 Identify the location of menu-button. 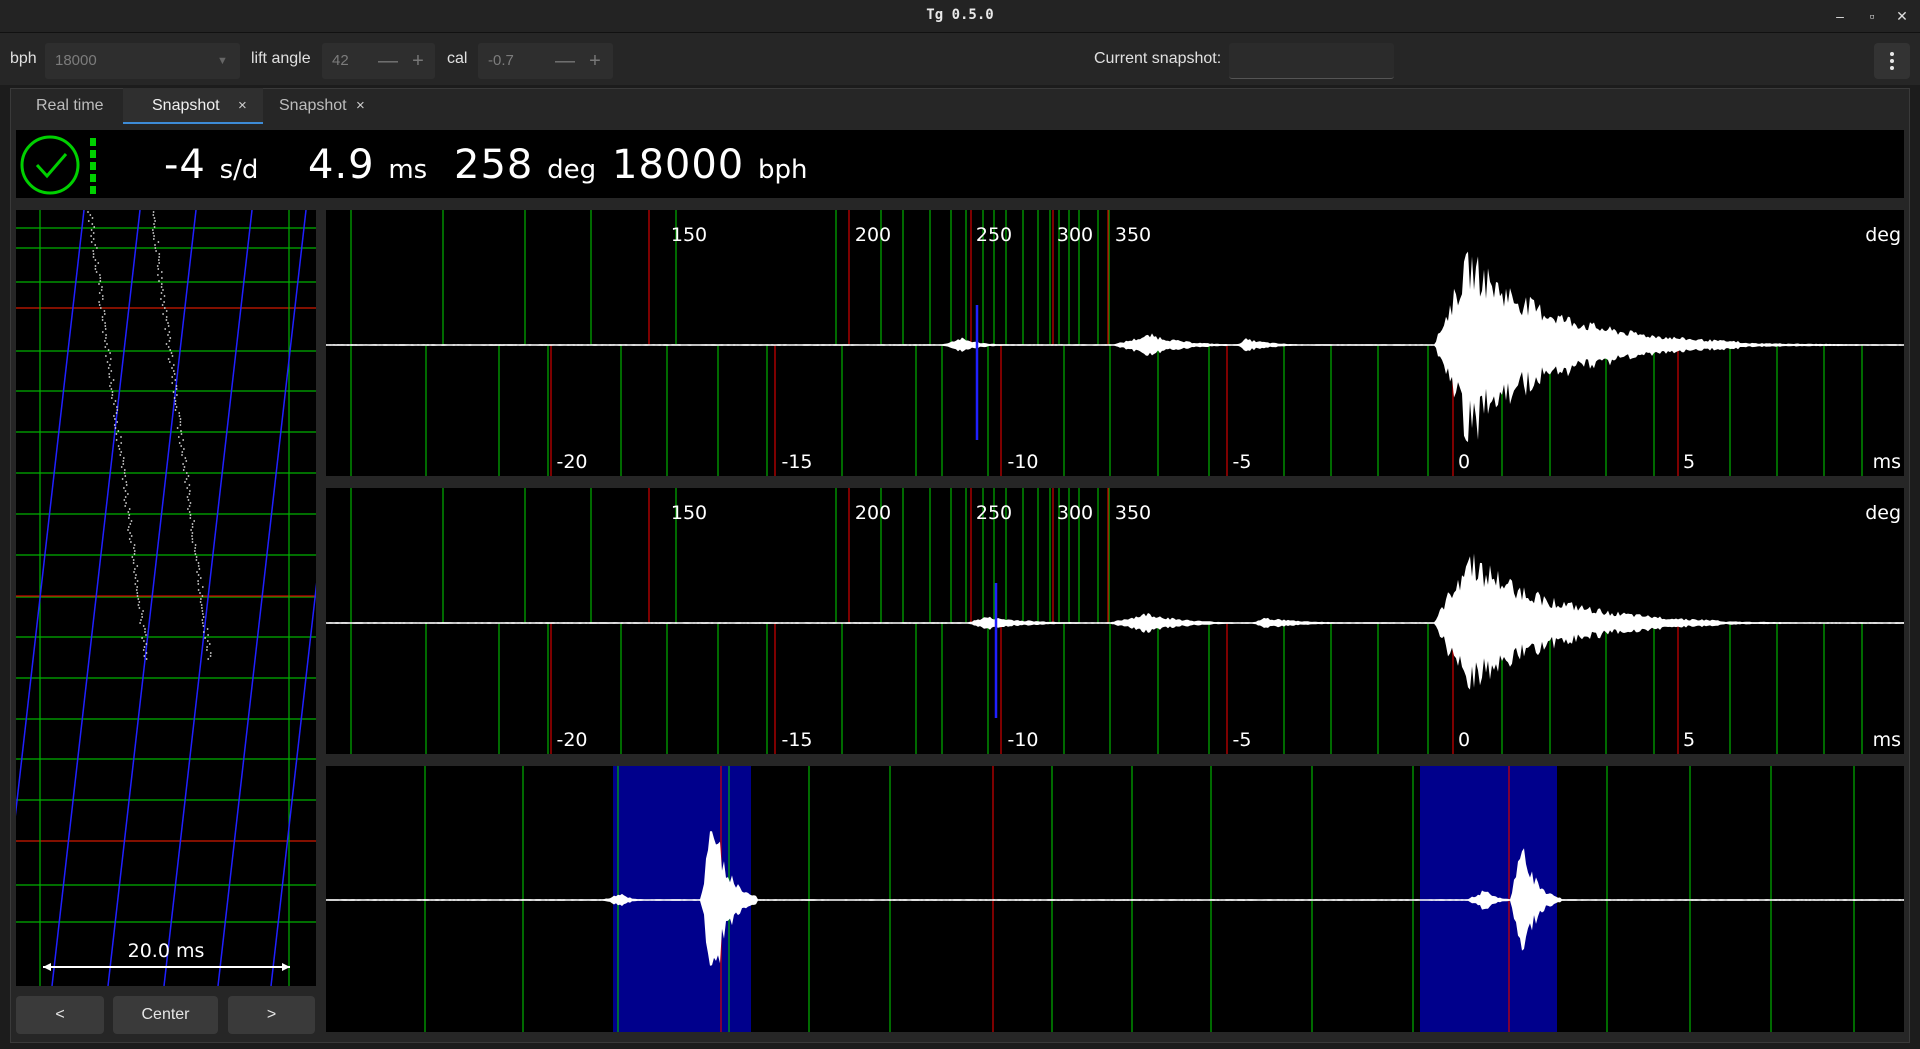
(1892, 61).